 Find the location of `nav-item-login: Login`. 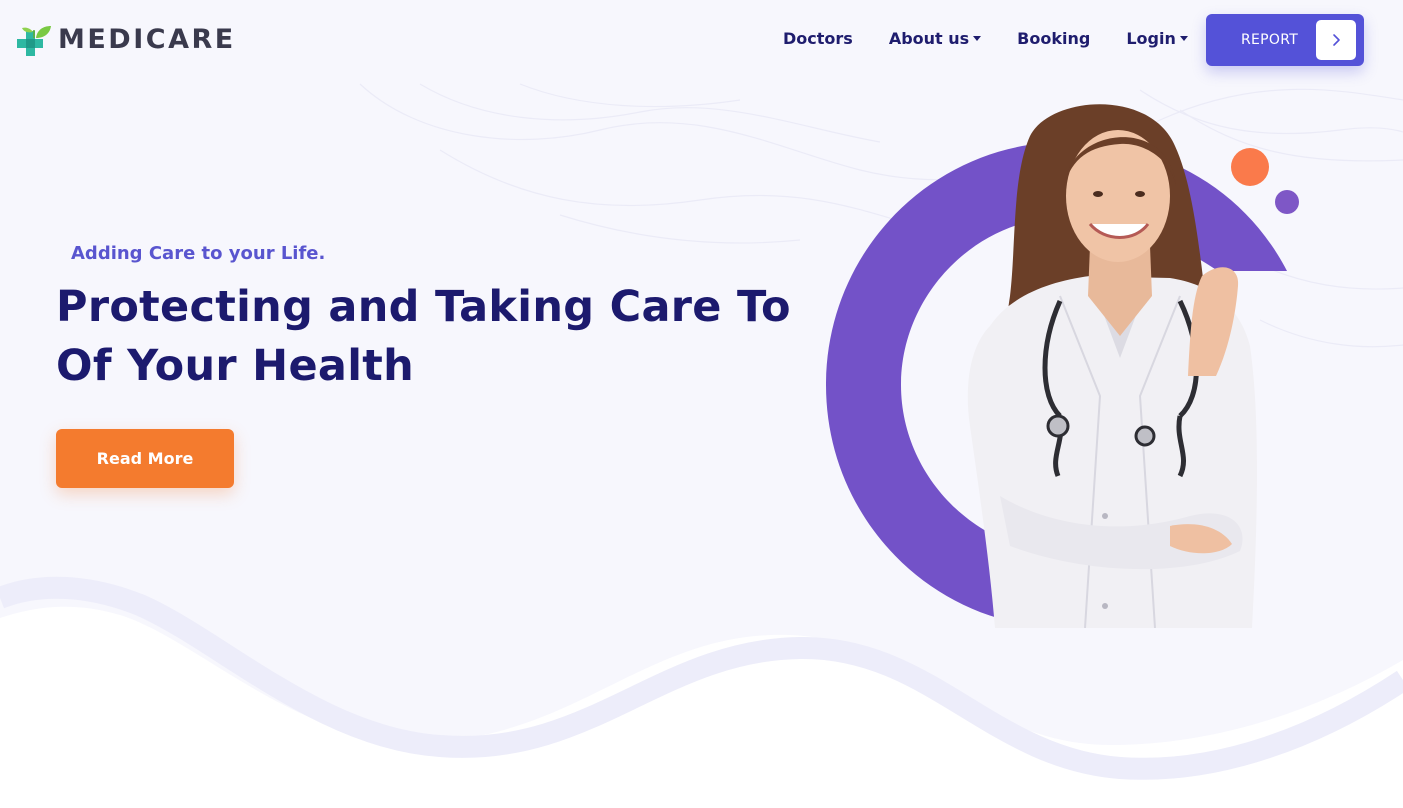

nav-item-login: Login is located at coordinates (1157, 39).